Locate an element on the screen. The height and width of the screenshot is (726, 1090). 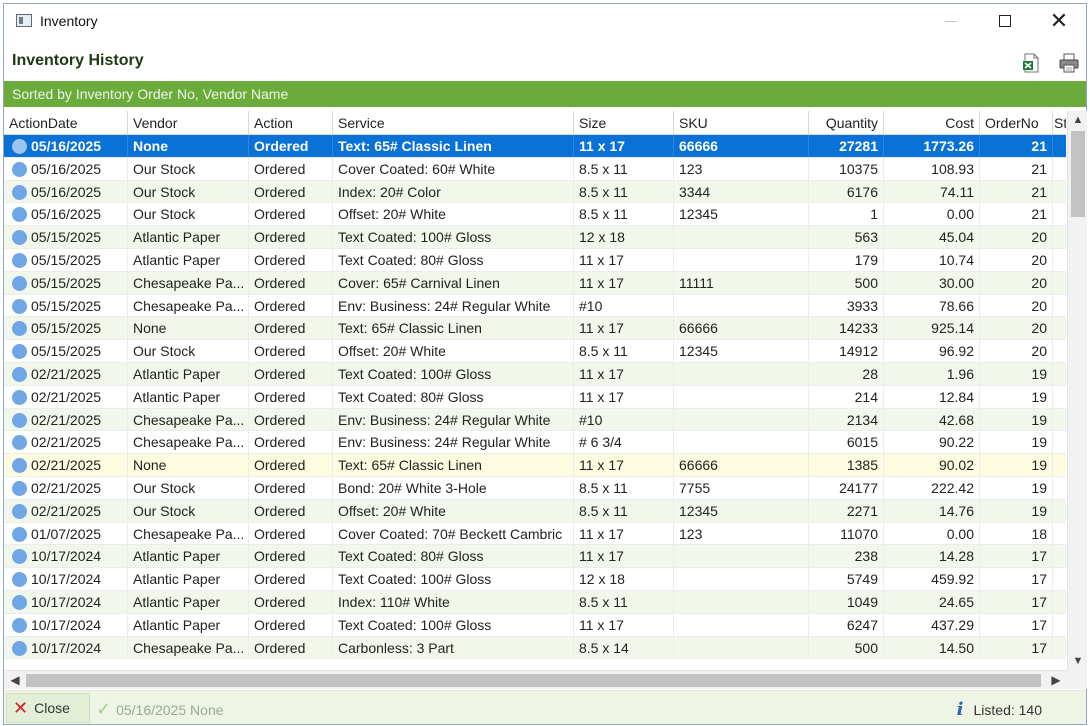
cell-sku: 123 is located at coordinates (741, 533).